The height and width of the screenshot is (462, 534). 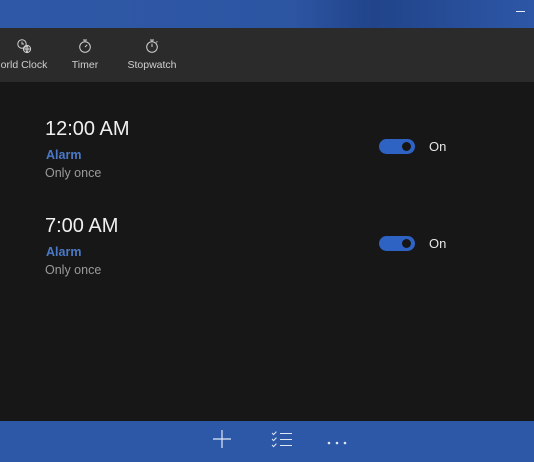 I want to click on select-alarms-button, so click(x=282, y=441).